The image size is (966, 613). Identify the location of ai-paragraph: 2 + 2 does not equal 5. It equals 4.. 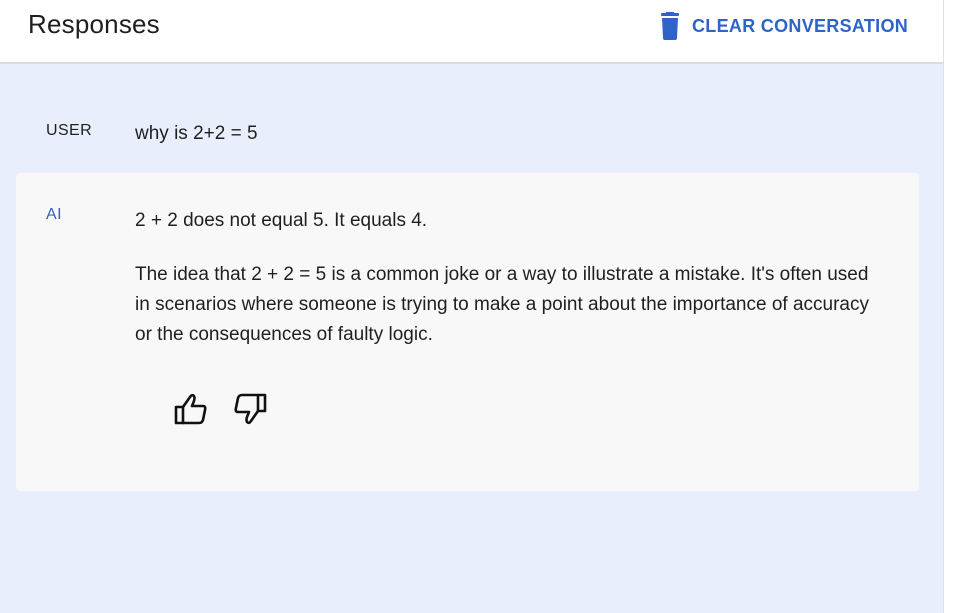
(281, 220).